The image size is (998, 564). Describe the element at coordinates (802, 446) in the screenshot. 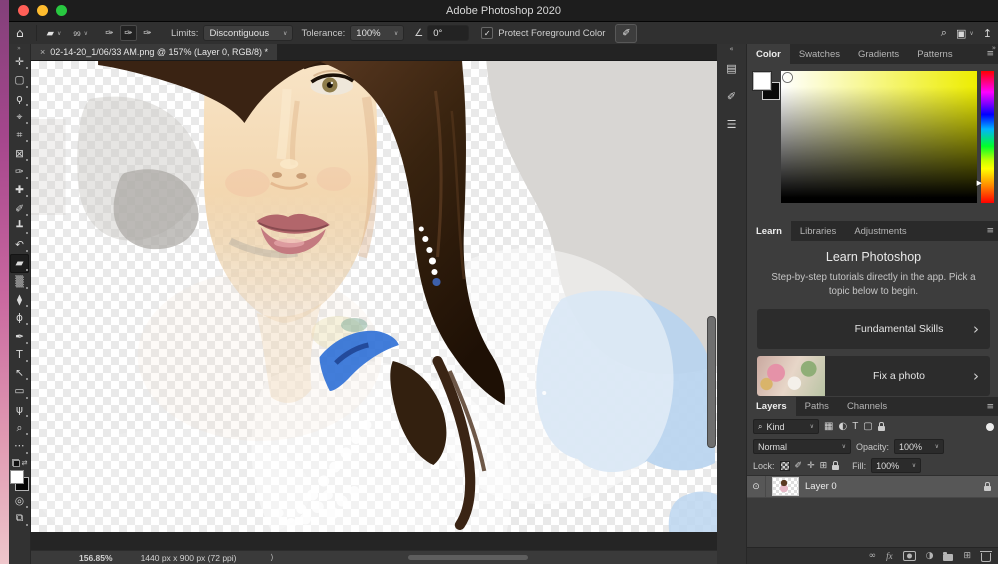

I see `blend-mode-dropdown: Normal ∨` at that location.